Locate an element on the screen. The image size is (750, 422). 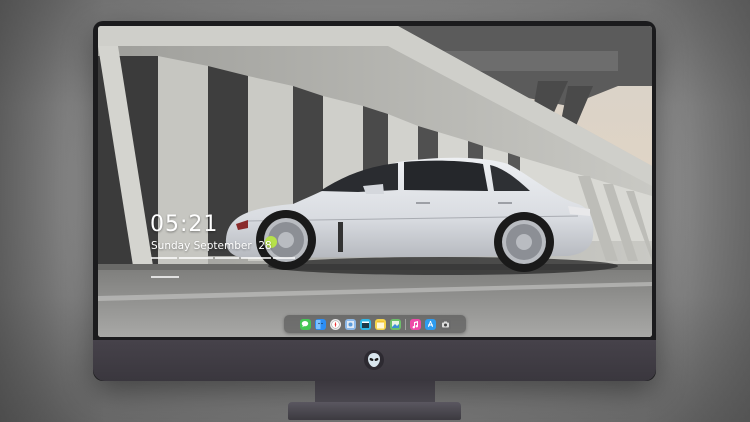
preview-icon is located at coordinates (350, 324).